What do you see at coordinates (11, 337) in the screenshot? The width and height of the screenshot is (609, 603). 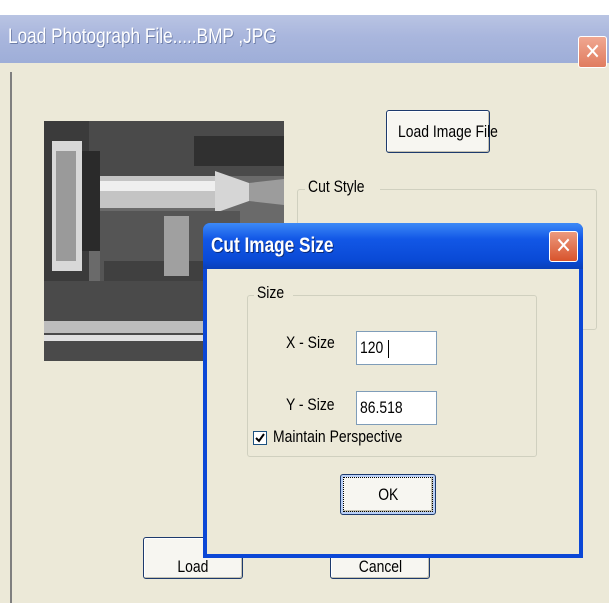 I see `left-edge` at bounding box center [11, 337].